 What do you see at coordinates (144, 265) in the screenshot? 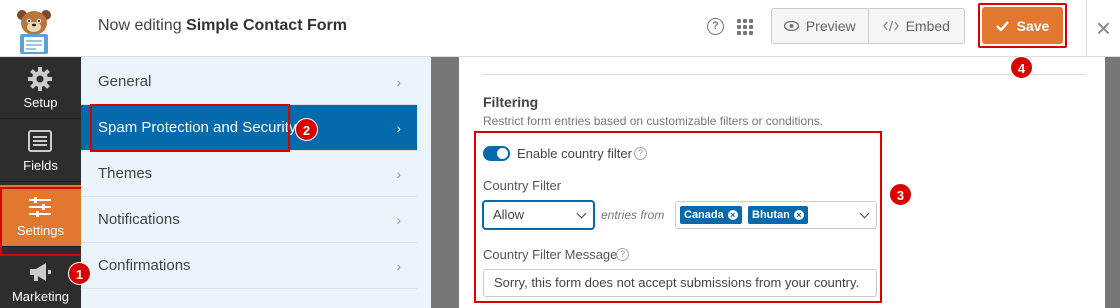
I see `panel-item-label: Confirmations` at bounding box center [144, 265].